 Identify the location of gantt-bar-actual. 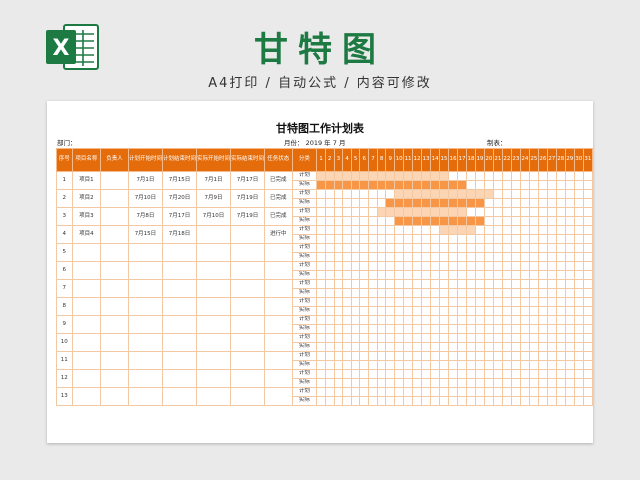
(461, 185).